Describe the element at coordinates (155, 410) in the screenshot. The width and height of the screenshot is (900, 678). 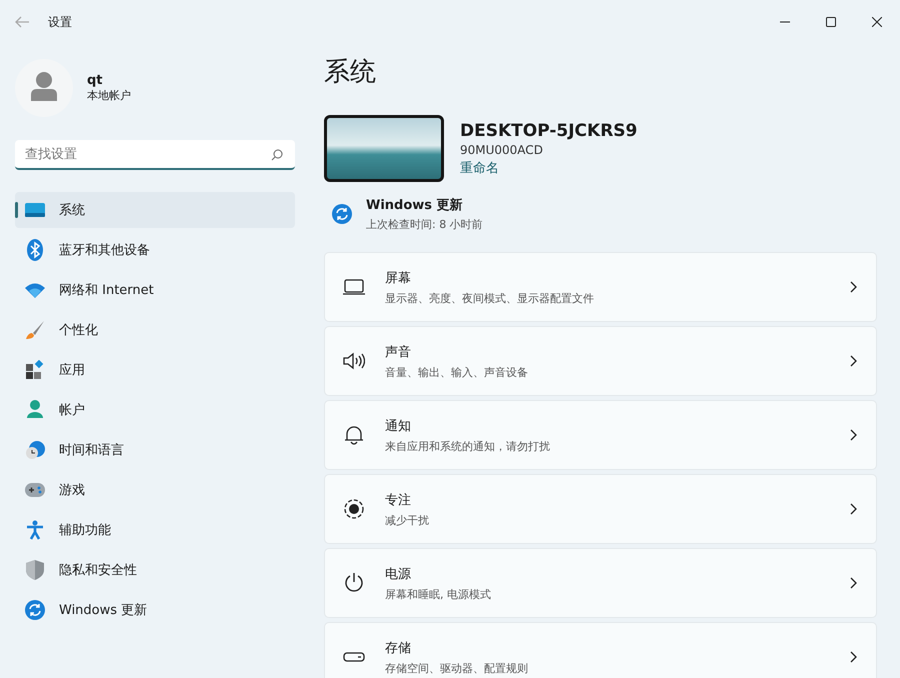
I see `sidebar-item: 帐户` at that location.